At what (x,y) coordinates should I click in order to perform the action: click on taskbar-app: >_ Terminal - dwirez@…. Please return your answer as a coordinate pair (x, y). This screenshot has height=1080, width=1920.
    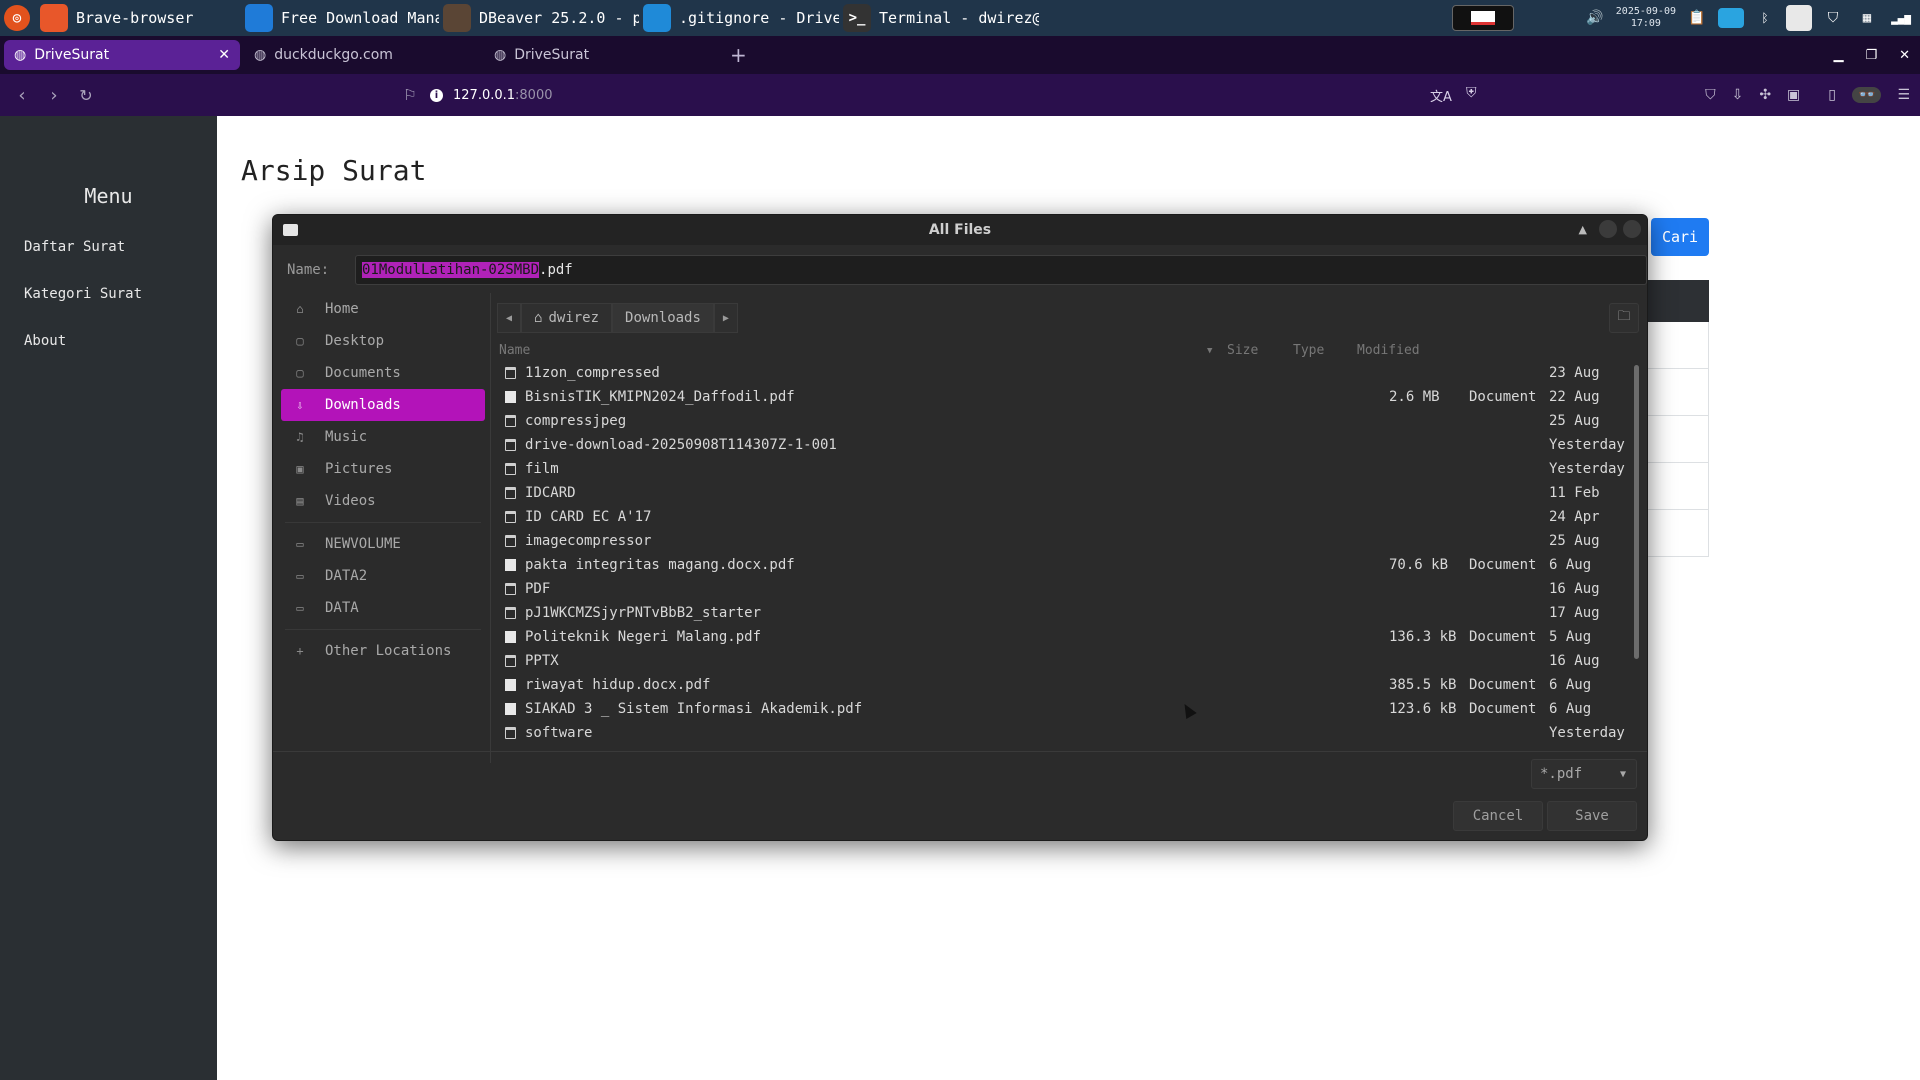
    Looking at the image, I should click on (939, 18).